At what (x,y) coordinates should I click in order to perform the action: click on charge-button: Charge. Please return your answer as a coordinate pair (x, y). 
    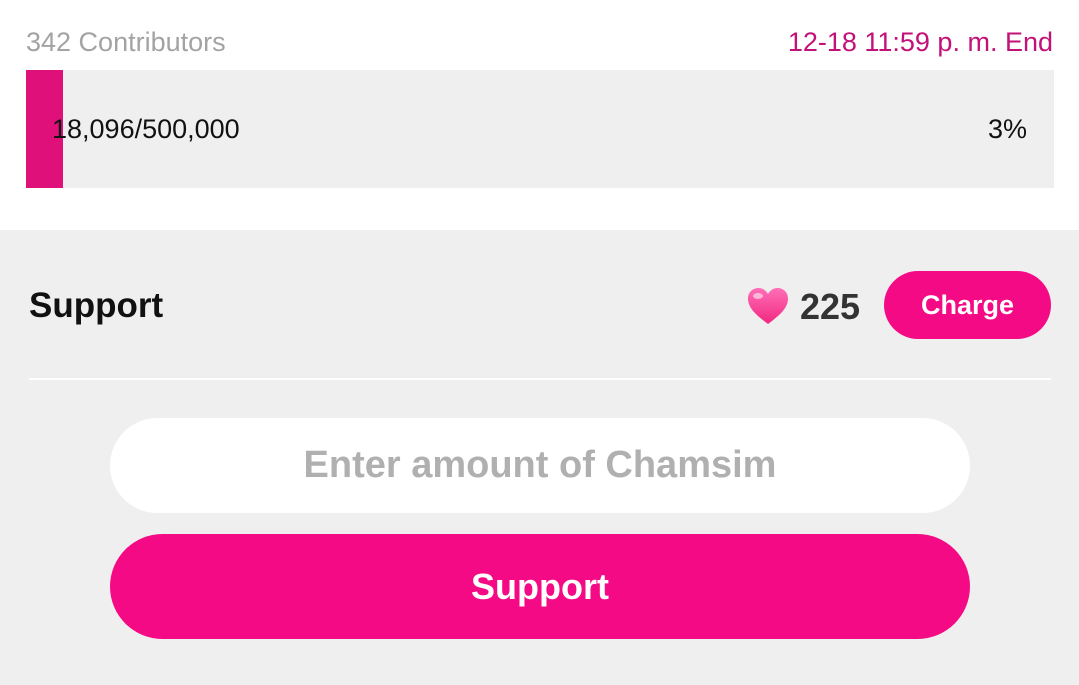
    Looking at the image, I should click on (967, 305).